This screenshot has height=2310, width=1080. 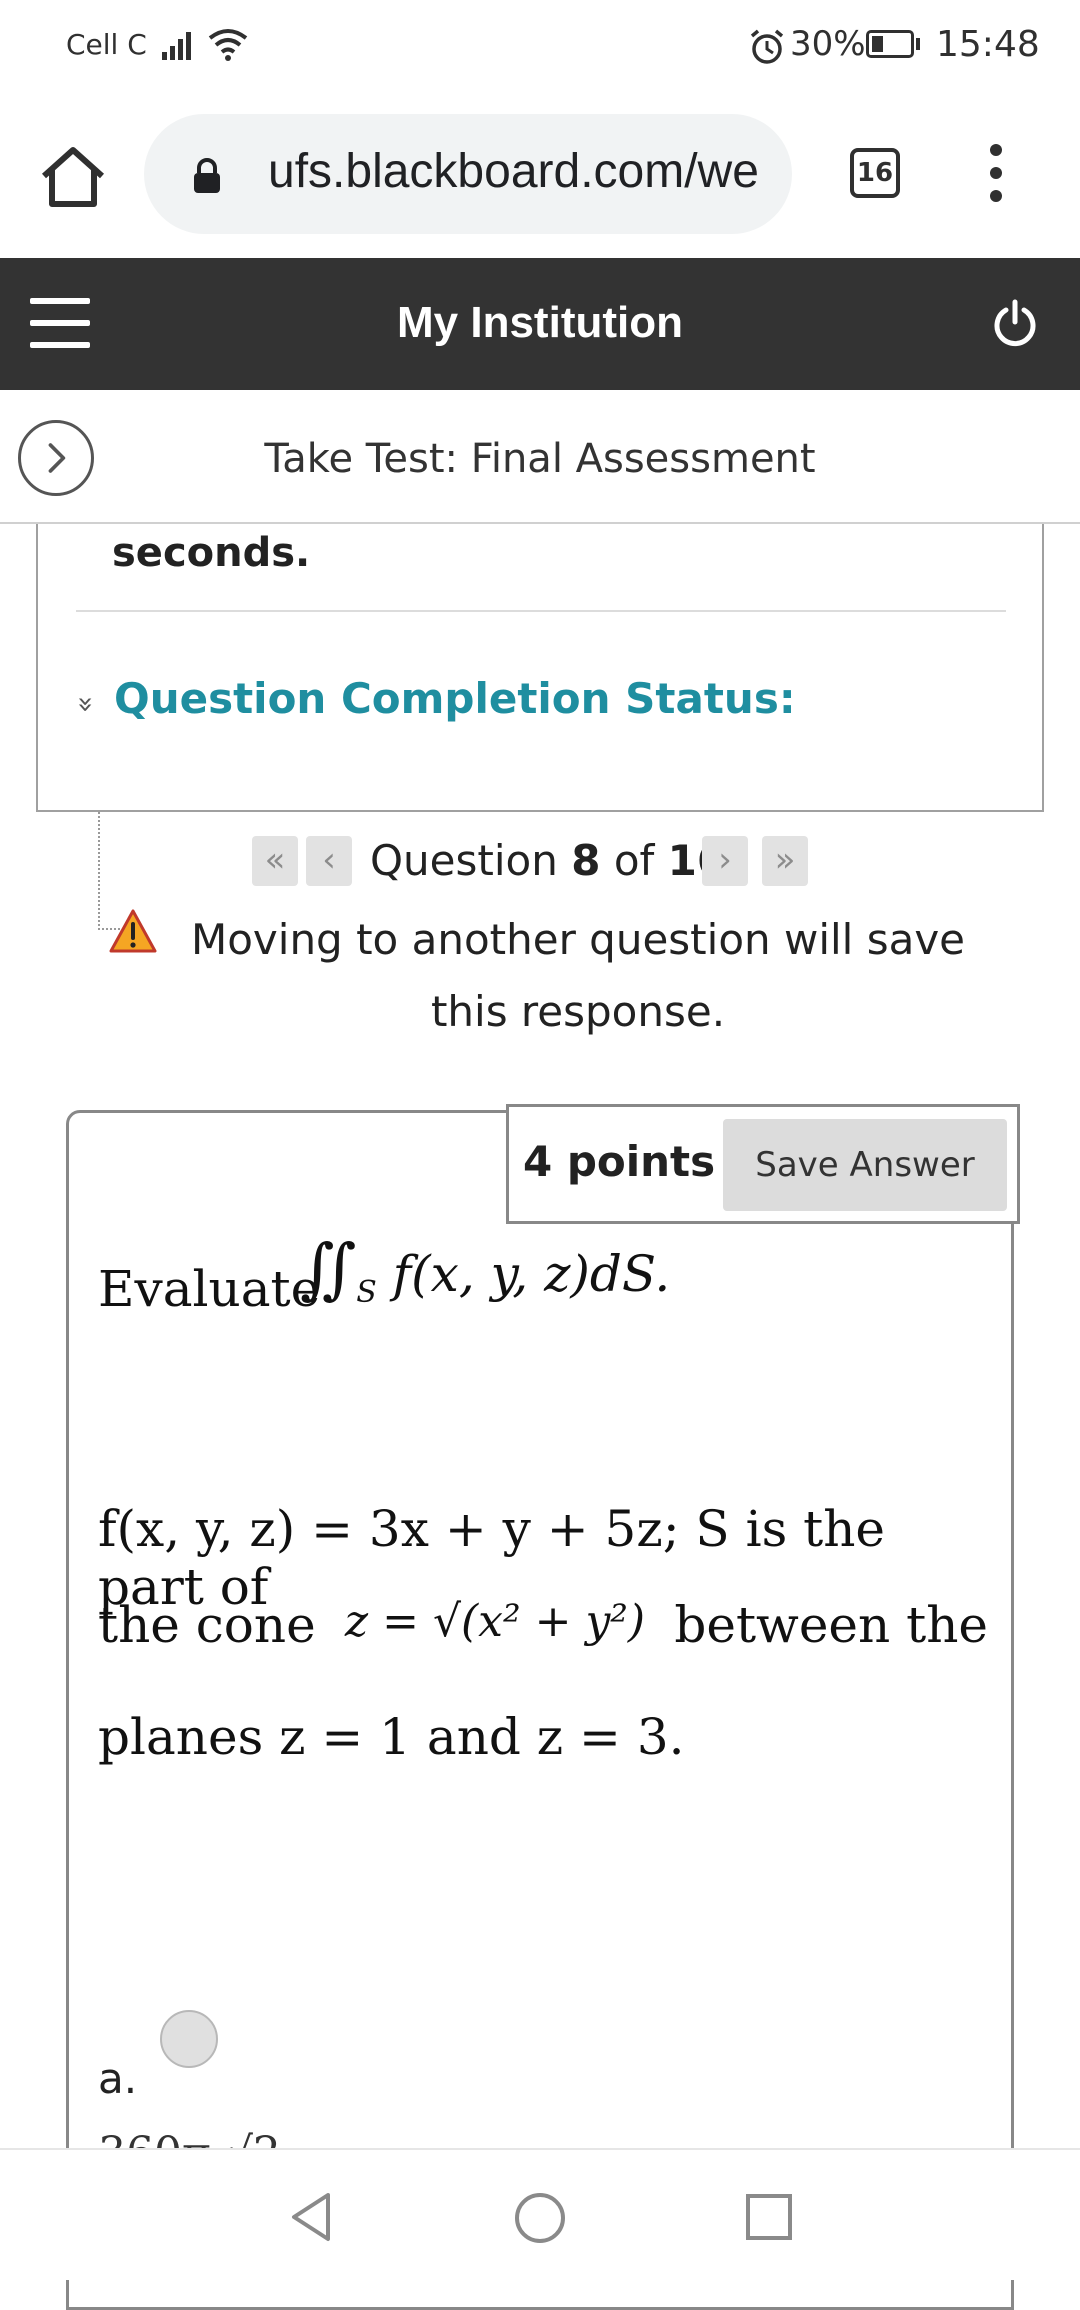 I want to click on points-header: 4 points Save Answer, so click(x=763, y=1164).